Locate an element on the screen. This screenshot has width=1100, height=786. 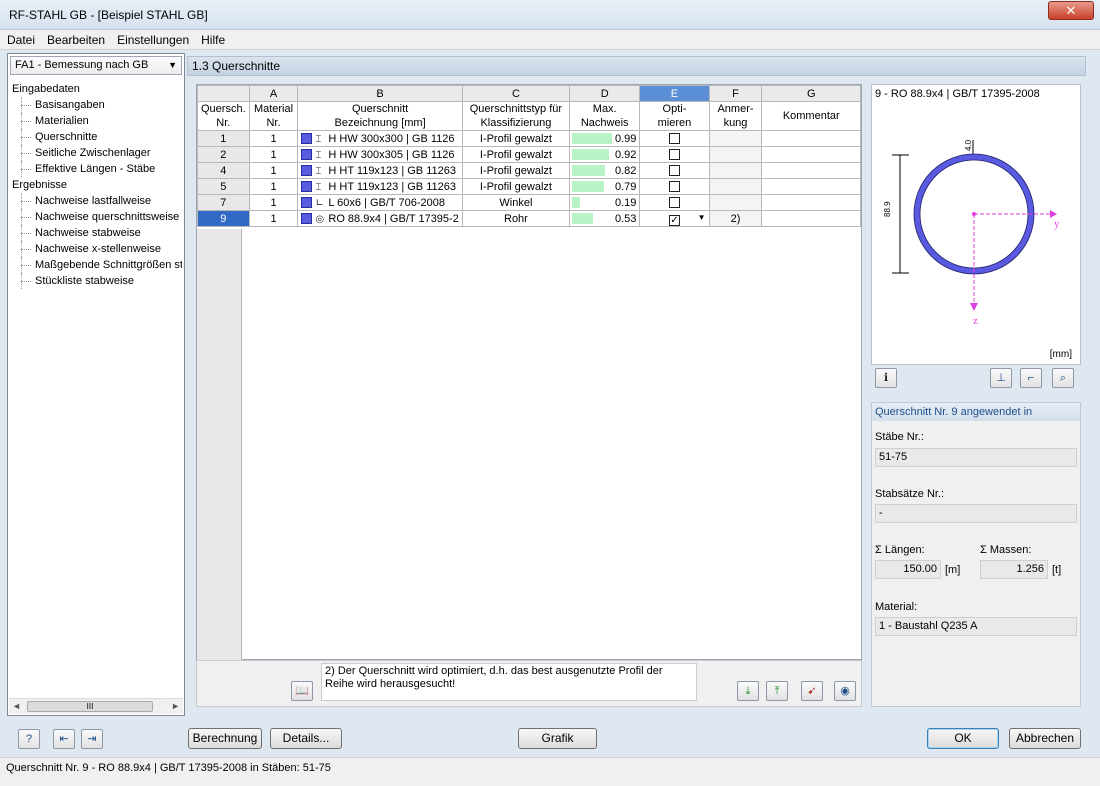
tree-group-input: Eingabedaten is located at coordinates (97, 89).